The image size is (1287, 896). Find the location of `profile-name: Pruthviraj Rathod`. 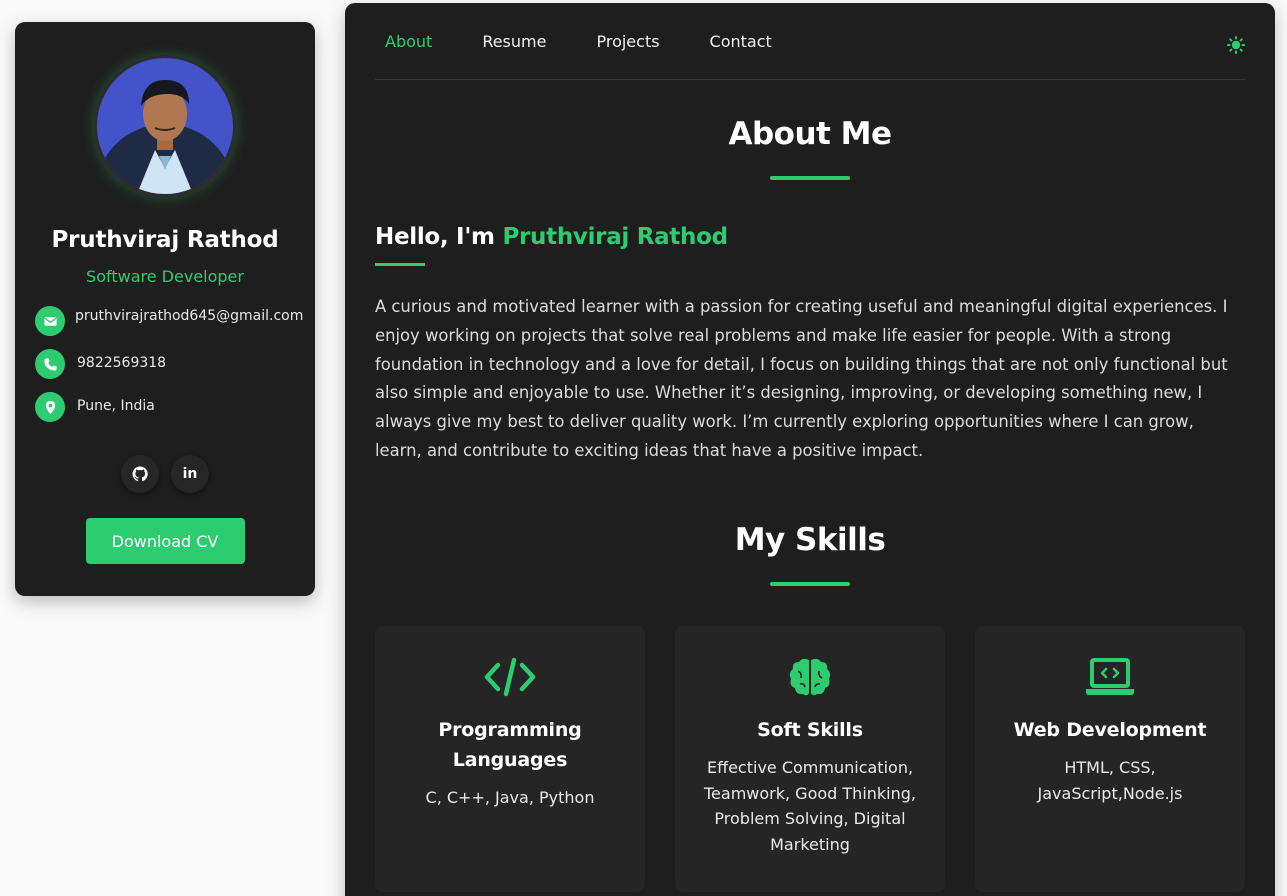

profile-name: Pruthviraj Rathod is located at coordinates (165, 240).